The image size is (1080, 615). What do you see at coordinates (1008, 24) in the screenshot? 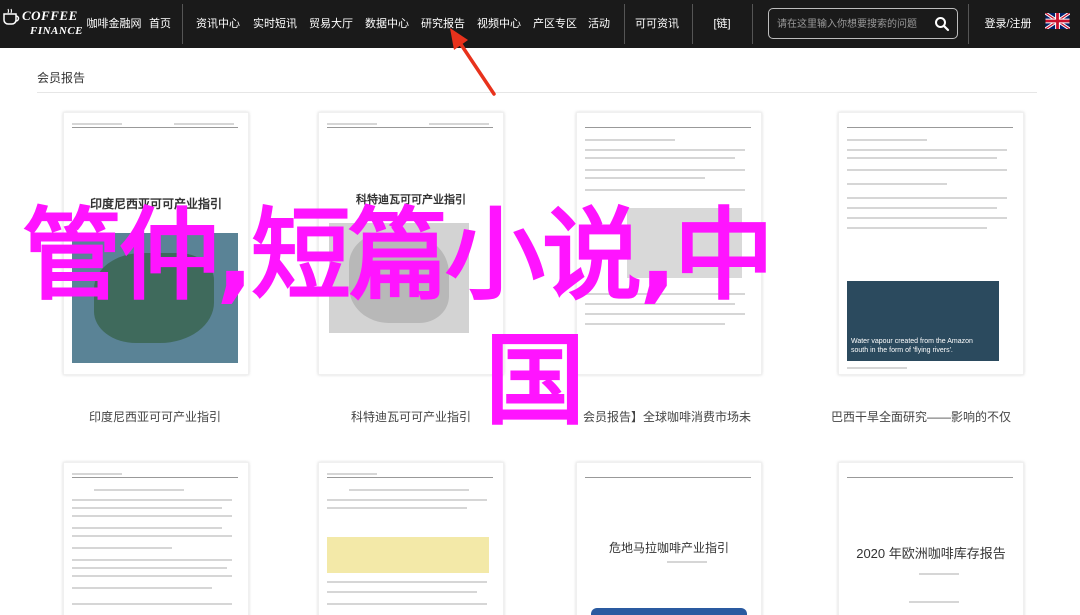
I see `login-register-link: 登录/注册` at bounding box center [1008, 24].